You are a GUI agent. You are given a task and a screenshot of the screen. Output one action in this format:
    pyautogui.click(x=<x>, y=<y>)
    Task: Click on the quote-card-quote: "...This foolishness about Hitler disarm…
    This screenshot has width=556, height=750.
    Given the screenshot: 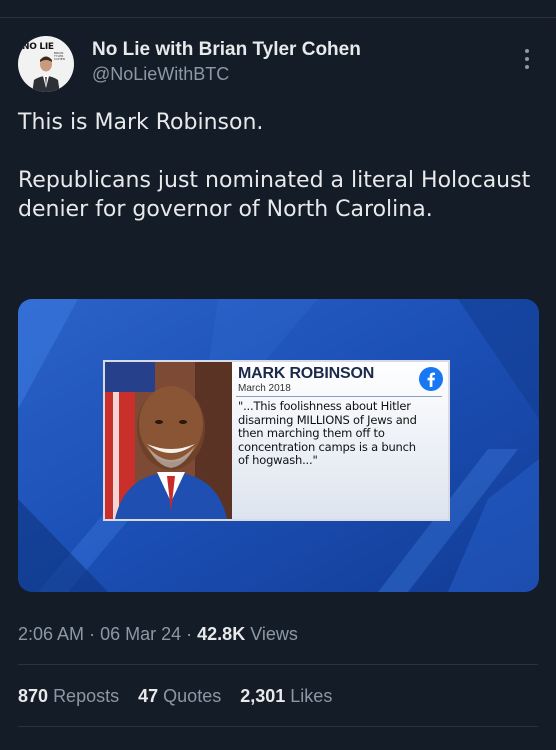 What is the action you would take?
    pyautogui.click(x=327, y=433)
    